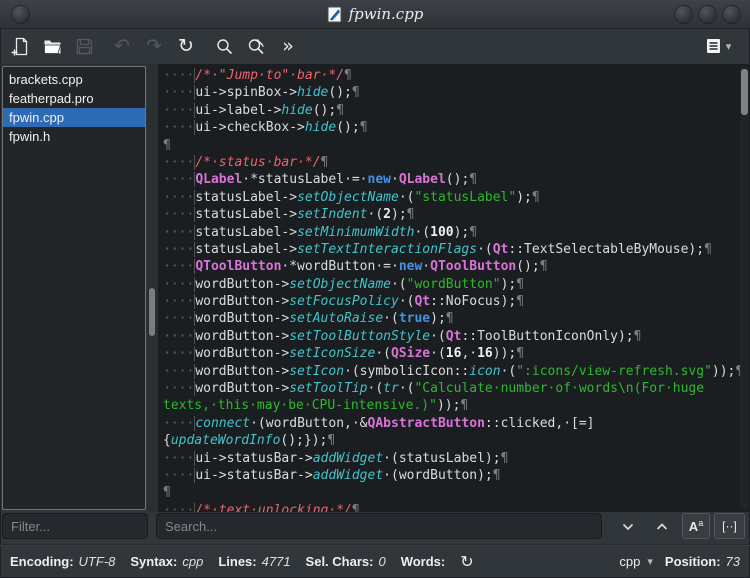 Image resolution: width=750 pixels, height=578 pixels. Describe the element at coordinates (744, 288) in the screenshot. I see `editor-scrollbar` at that location.